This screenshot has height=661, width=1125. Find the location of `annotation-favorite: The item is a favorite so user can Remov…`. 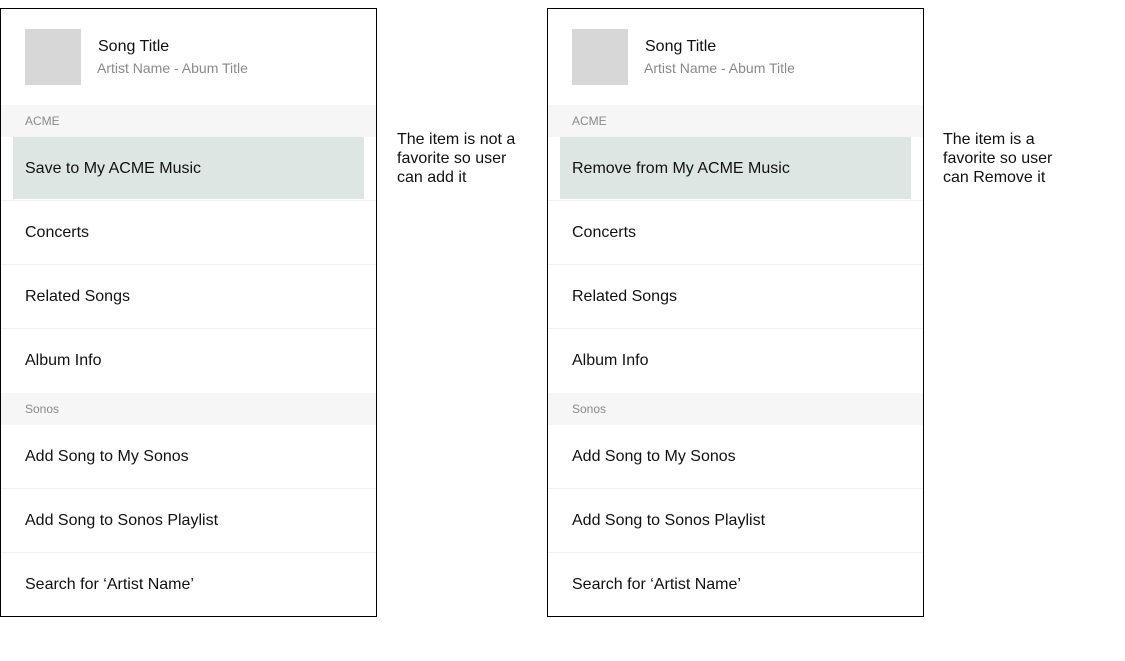

annotation-favorite: The item is a favorite so user can Remov… is located at coordinates (998, 158).